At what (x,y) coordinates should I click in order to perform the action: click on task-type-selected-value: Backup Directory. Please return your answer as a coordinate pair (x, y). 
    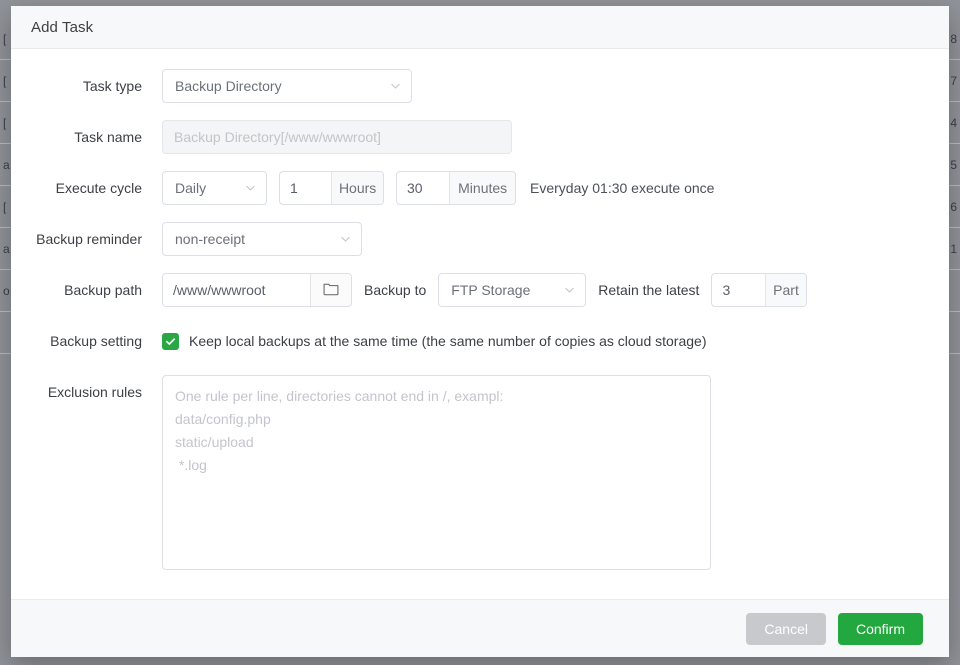
    Looking at the image, I should click on (228, 86).